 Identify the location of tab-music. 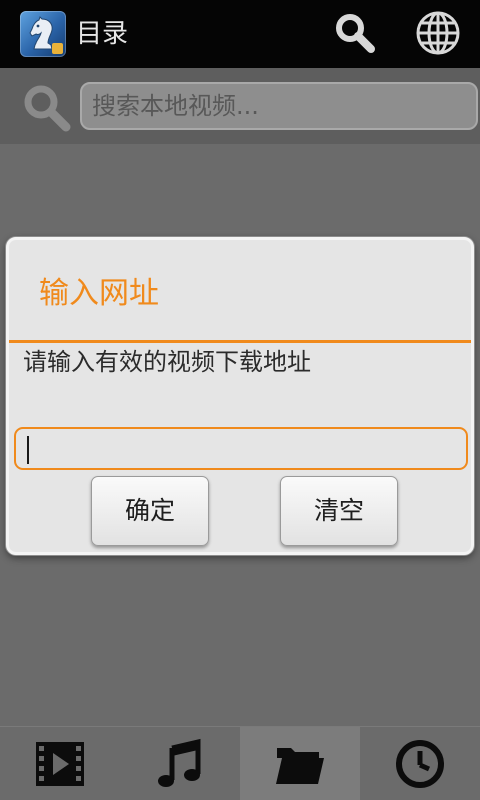
(180, 763).